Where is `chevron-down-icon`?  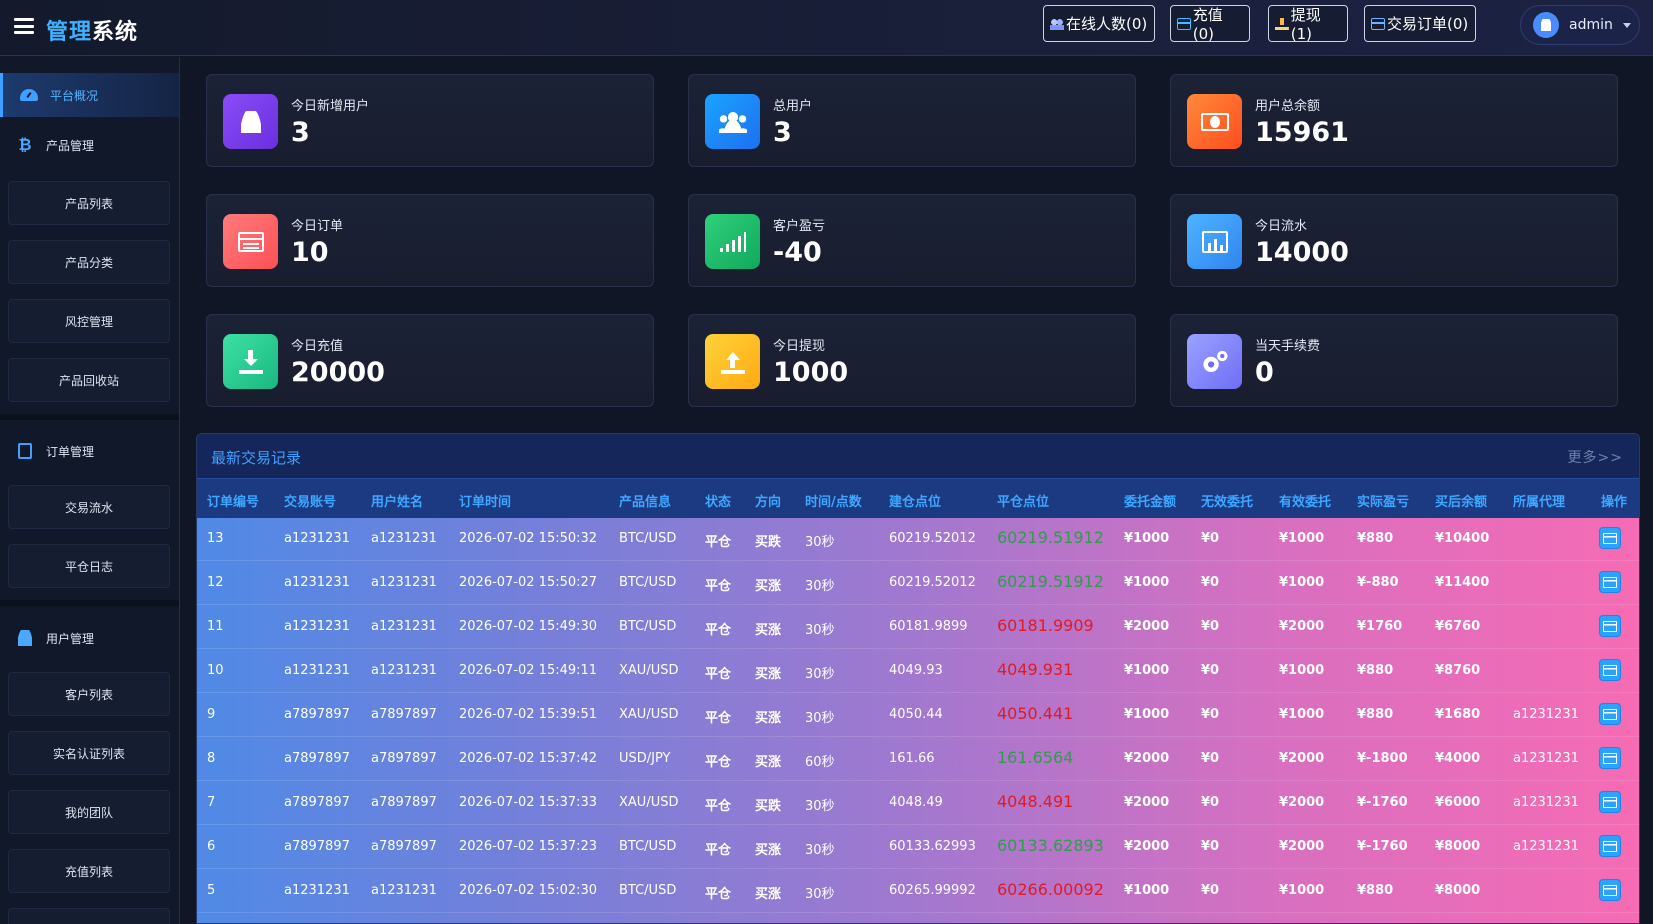 chevron-down-icon is located at coordinates (1626, 25).